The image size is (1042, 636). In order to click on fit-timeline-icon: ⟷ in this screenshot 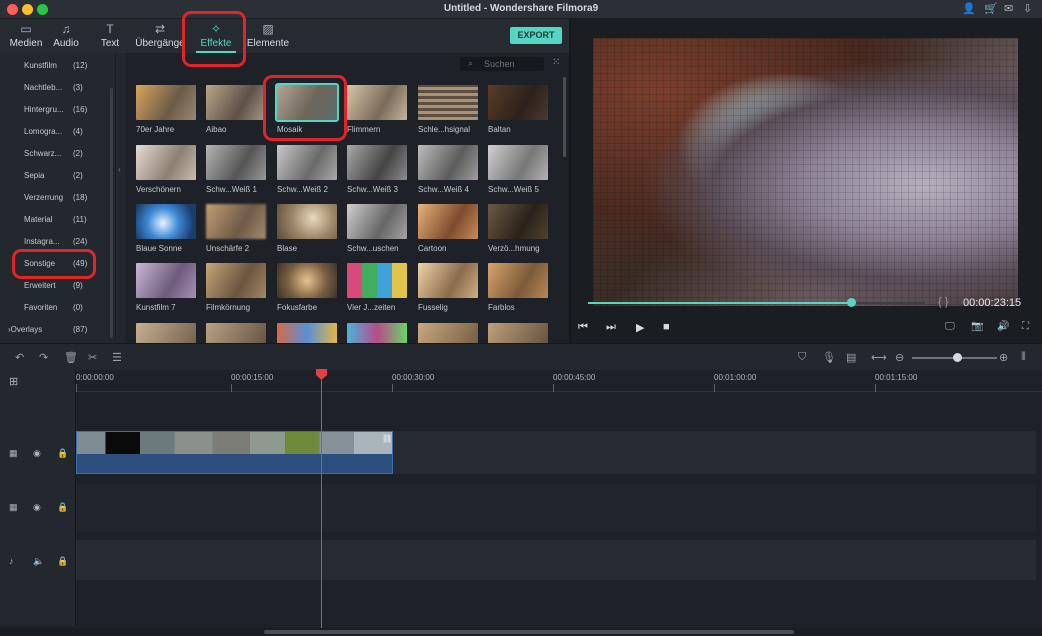, I will do `click(879, 357)`.